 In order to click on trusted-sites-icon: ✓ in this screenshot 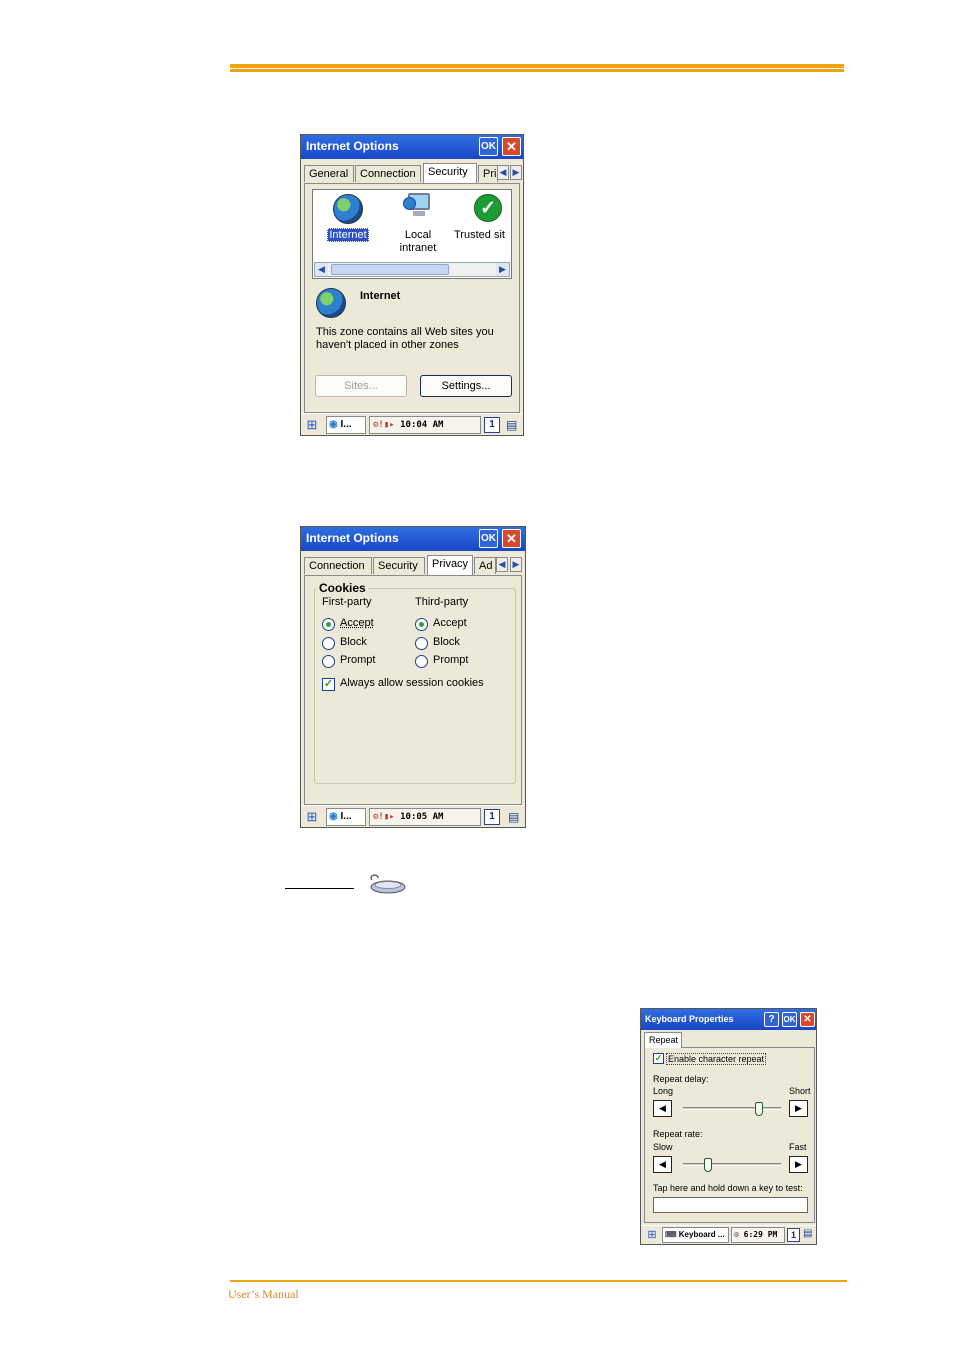, I will do `click(488, 208)`.